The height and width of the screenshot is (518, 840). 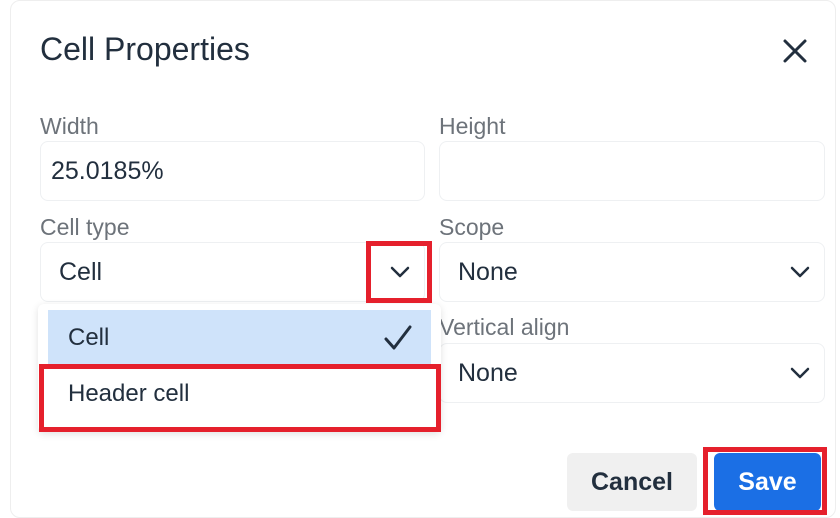 I want to click on dialog-title: Cell Properties, so click(x=145, y=49).